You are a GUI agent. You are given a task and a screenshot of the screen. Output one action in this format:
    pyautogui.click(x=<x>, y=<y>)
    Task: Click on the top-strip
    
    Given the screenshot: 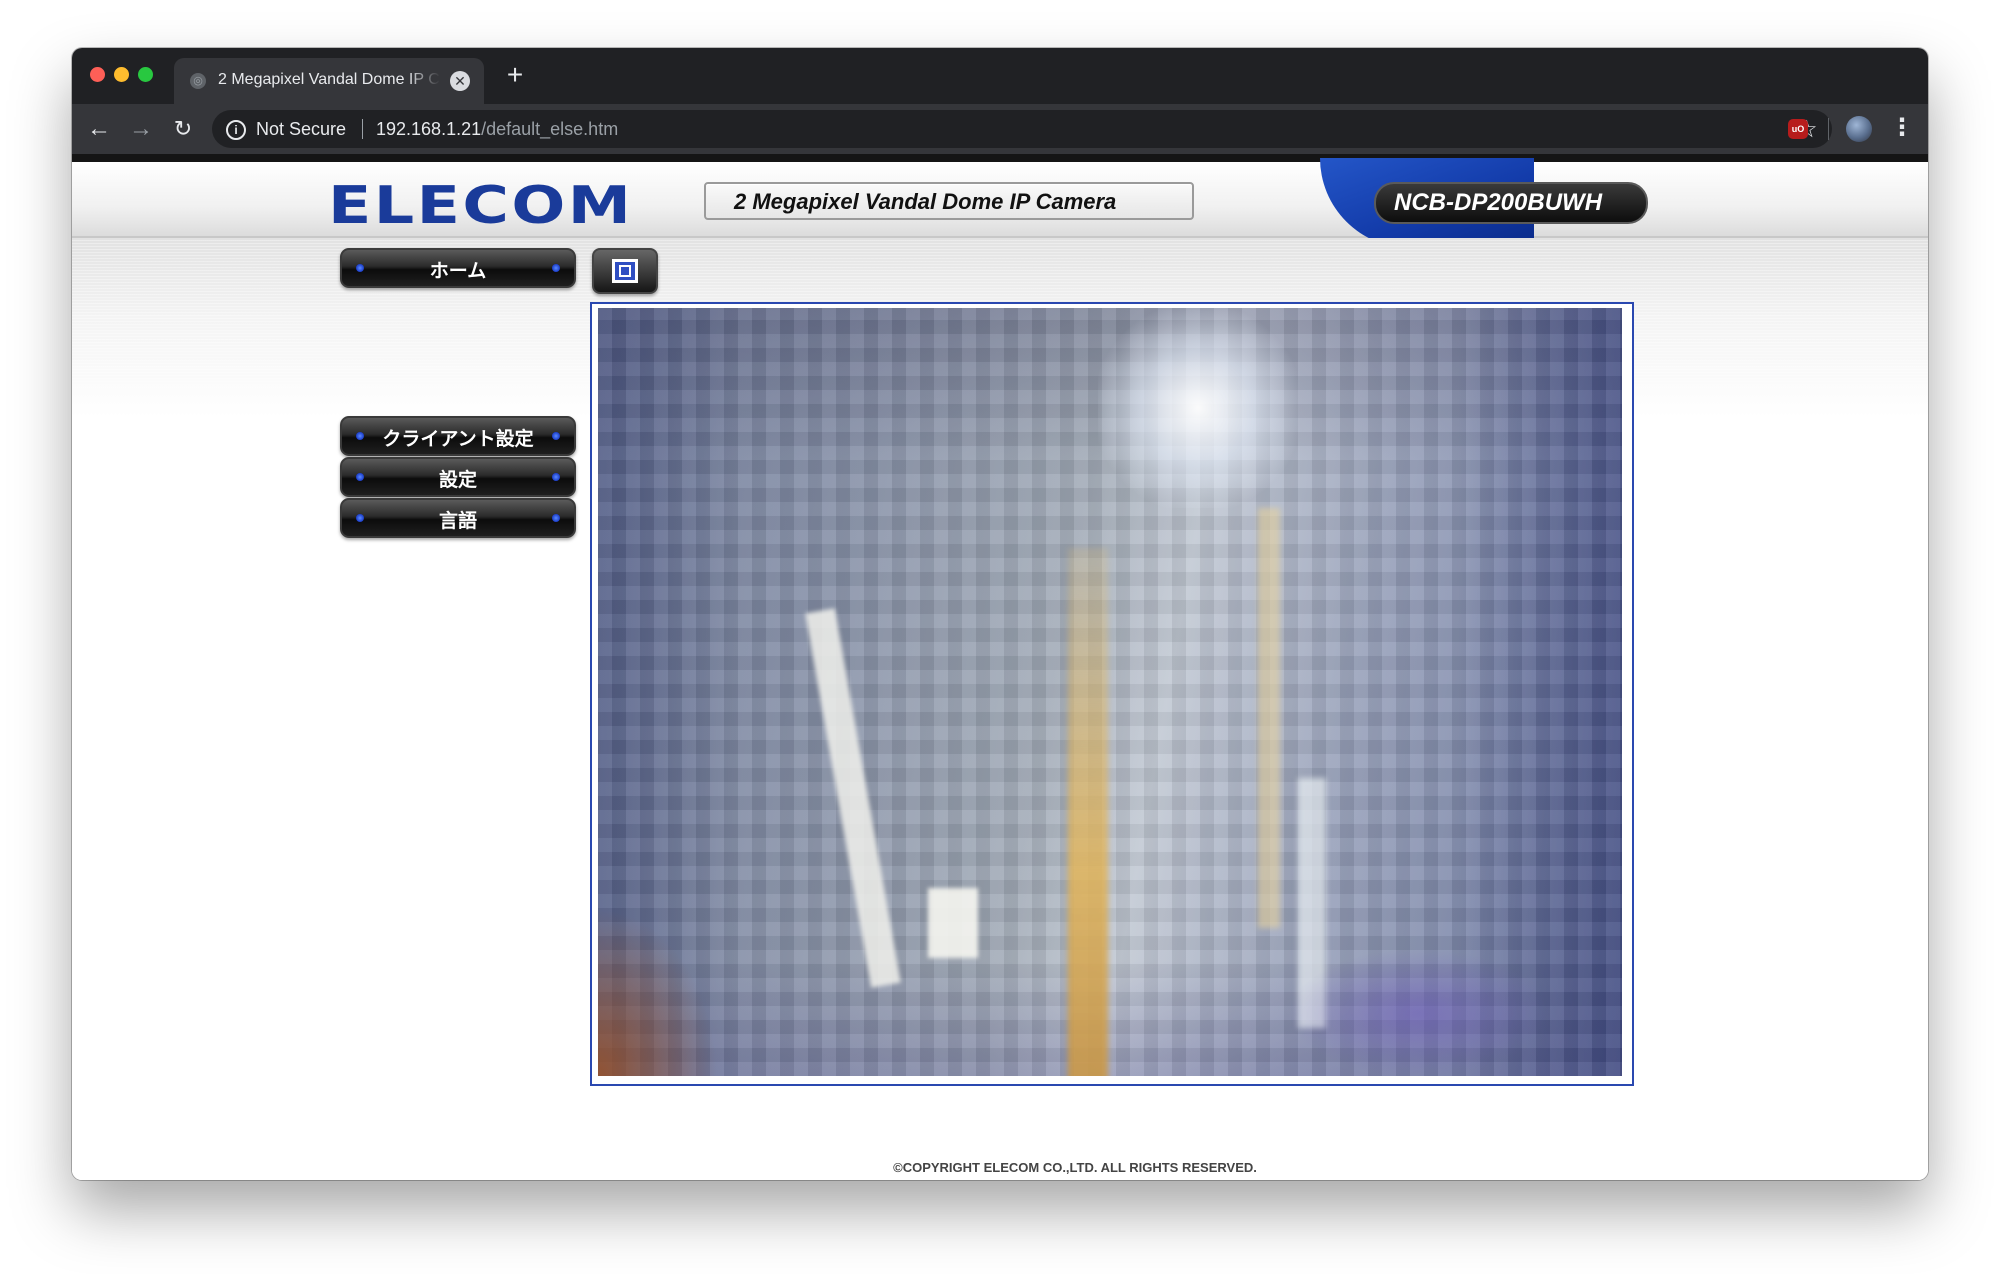 What is the action you would take?
    pyautogui.click(x=1000, y=158)
    